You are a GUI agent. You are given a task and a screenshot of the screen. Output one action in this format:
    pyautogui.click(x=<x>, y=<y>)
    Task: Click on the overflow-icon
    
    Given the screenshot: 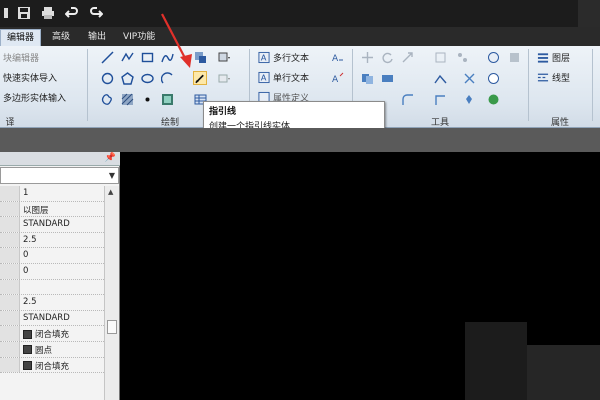 What is the action you would take?
    pyautogui.click(x=514, y=57)
    